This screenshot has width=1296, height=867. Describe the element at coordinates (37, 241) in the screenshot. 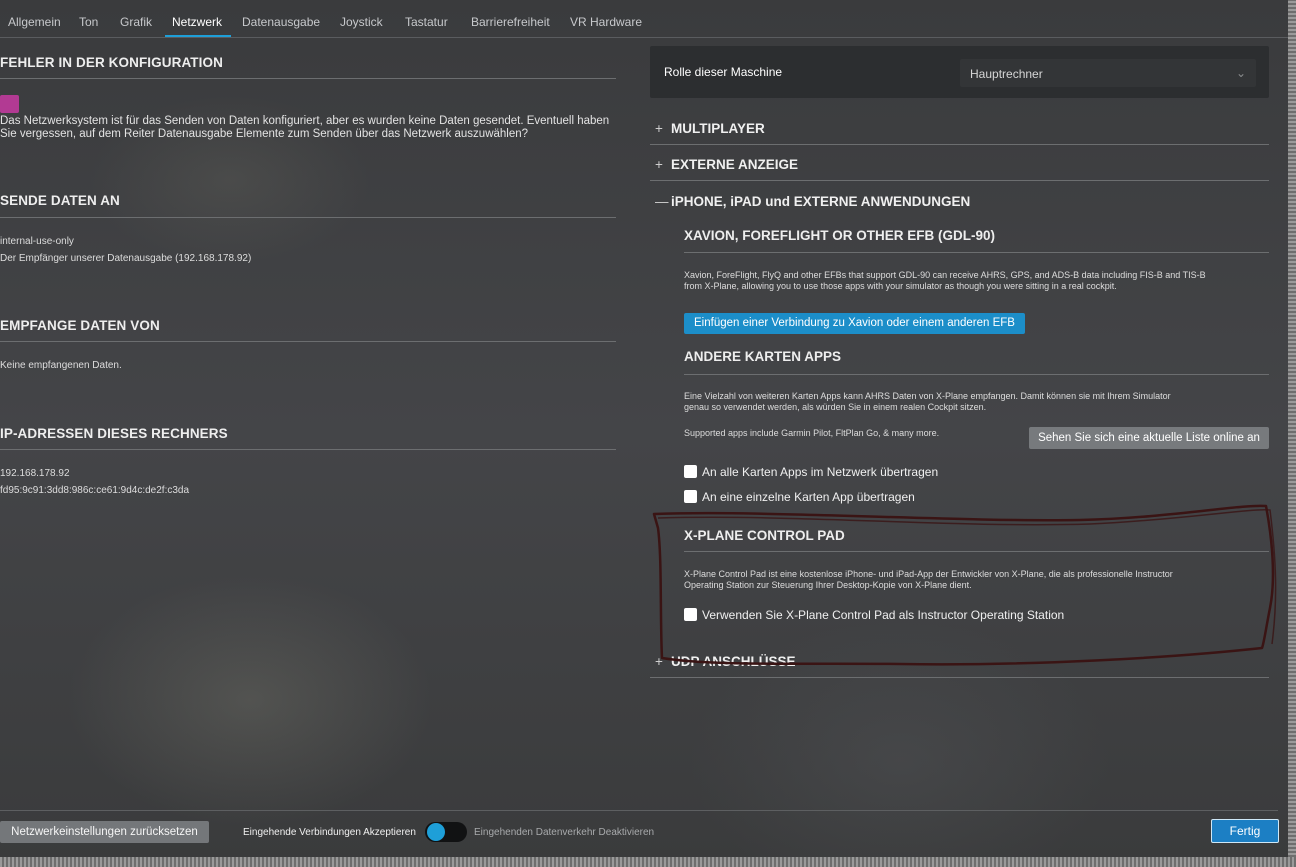

I see `send-to-item: internal-use-only` at that location.